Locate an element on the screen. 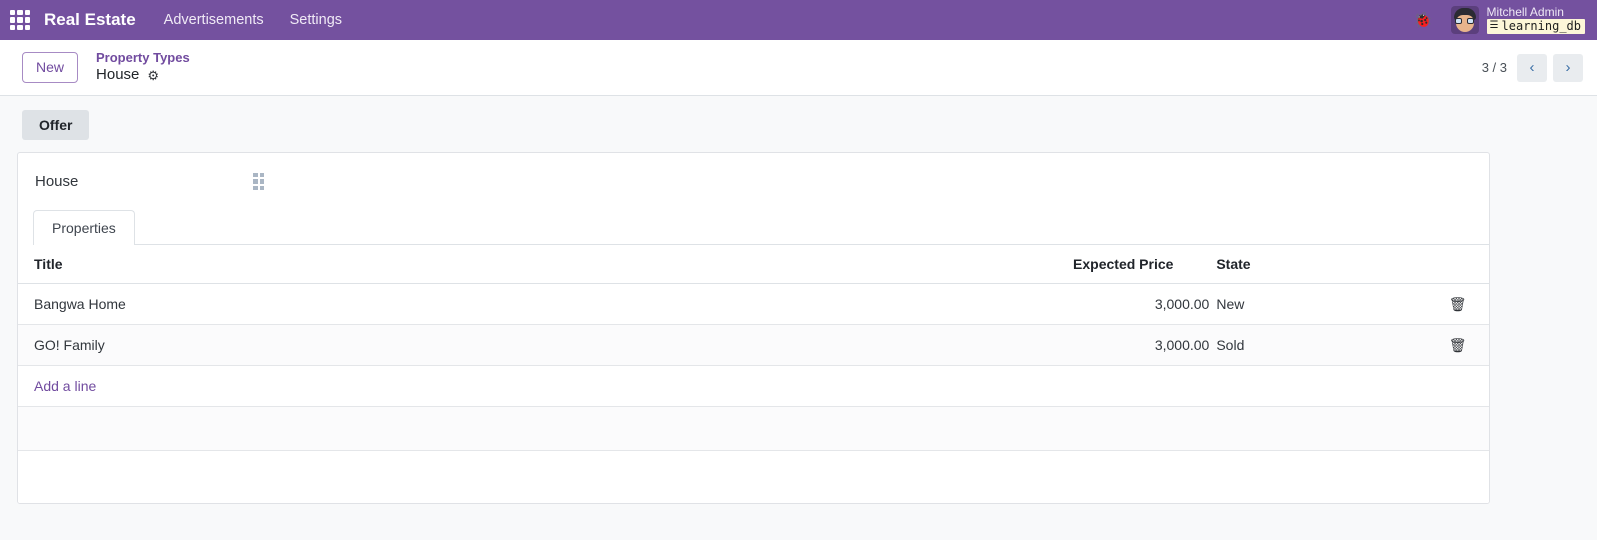 This screenshot has height=540, width=1597. cell-title: Bangwa Home is located at coordinates (546, 304).